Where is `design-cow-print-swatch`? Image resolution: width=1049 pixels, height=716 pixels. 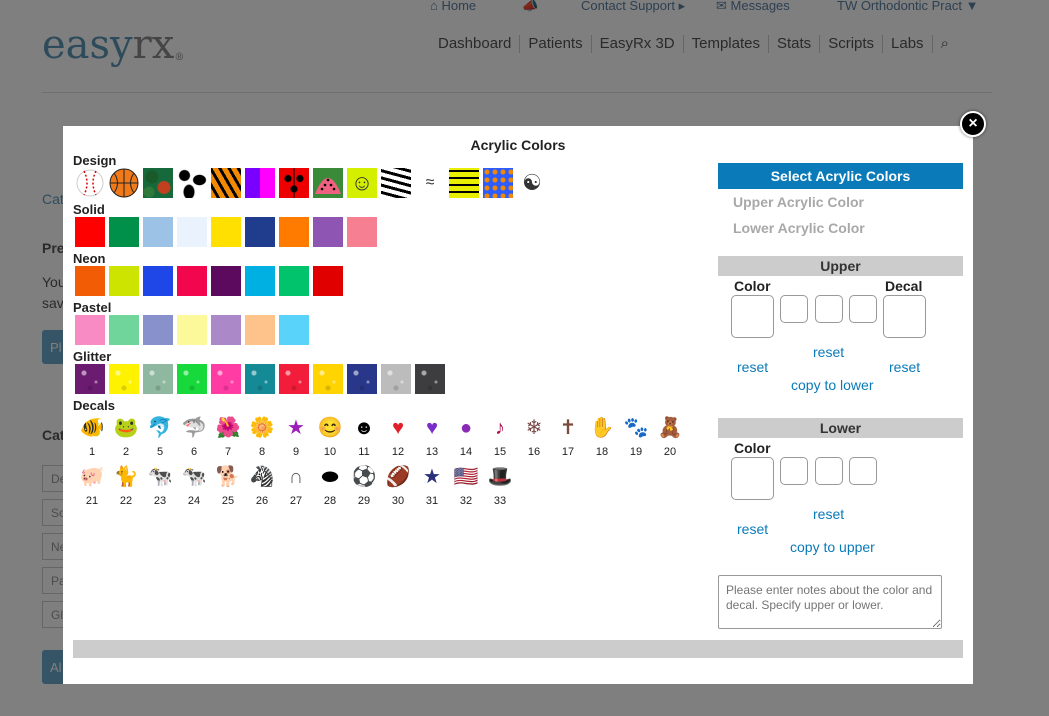 design-cow-print-swatch is located at coordinates (192, 183).